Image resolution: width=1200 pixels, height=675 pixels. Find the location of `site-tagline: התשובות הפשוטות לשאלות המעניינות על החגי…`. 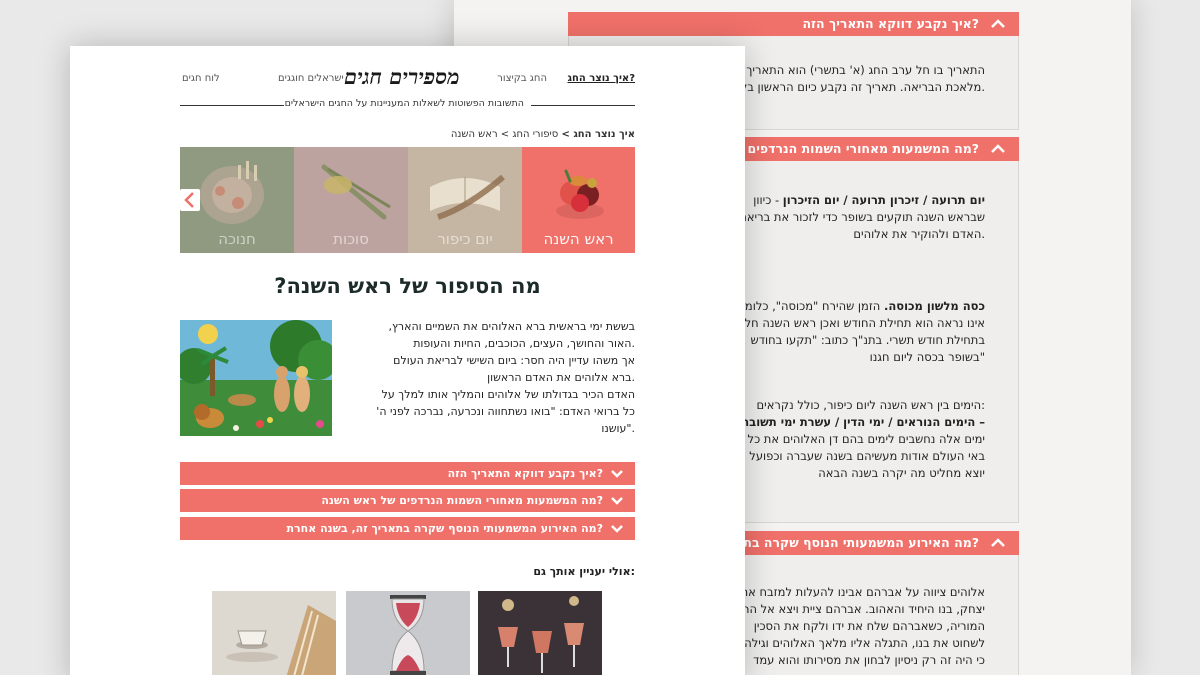

site-tagline: התשובות הפשוטות לשאלות המעניינות על החגי… is located at coordinates (404, 103).